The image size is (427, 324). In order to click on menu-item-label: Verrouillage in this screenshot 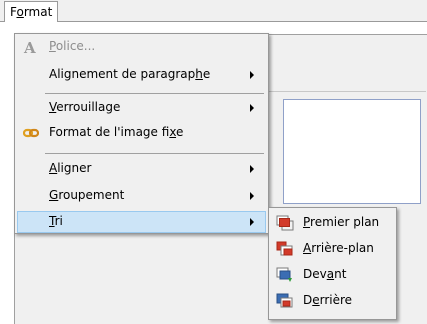, I will do `click(85, 107)`.